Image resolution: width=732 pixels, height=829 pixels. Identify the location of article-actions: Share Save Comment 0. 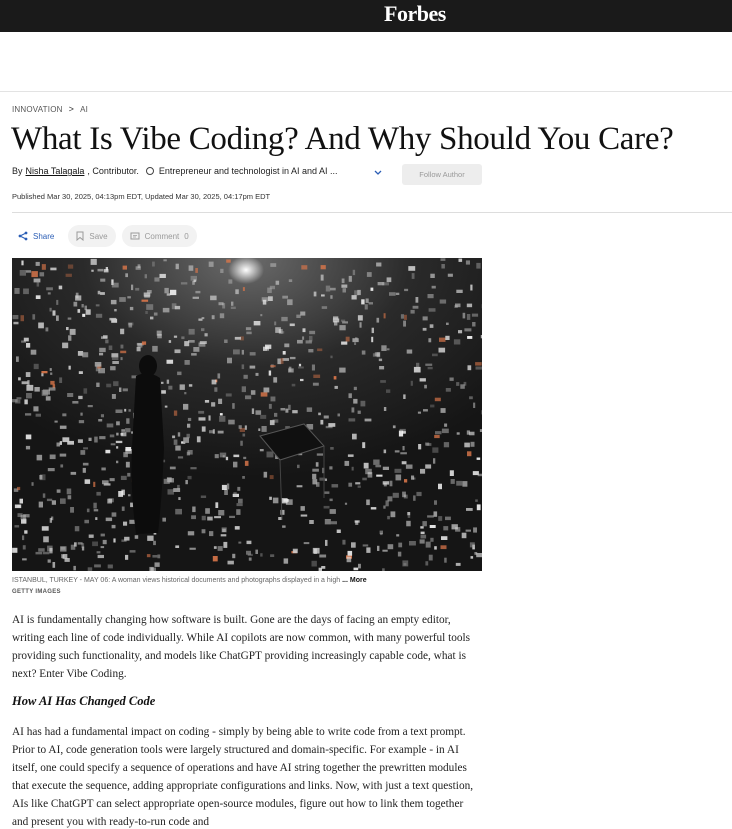
(104, 236).